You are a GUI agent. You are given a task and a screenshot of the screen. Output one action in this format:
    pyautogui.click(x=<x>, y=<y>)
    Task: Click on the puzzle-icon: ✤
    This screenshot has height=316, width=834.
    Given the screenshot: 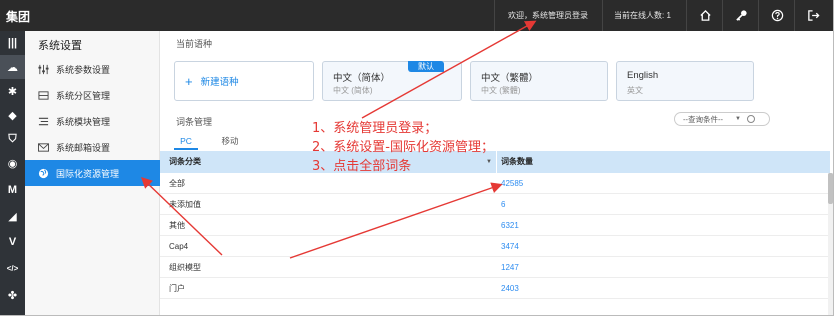 What is the action you would take?
    pyautogui.click(x=12, y=295)
    